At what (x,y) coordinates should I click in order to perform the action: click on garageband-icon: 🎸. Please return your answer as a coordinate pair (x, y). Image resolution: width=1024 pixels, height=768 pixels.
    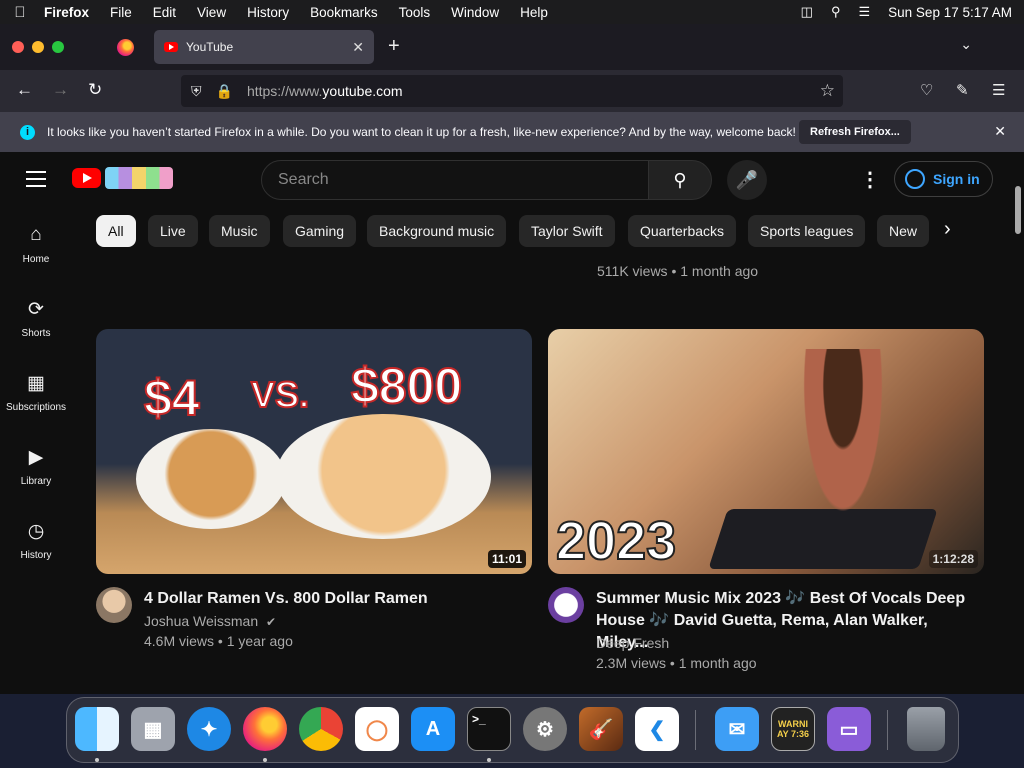
    Looking at the image, I should click on (601, 729).